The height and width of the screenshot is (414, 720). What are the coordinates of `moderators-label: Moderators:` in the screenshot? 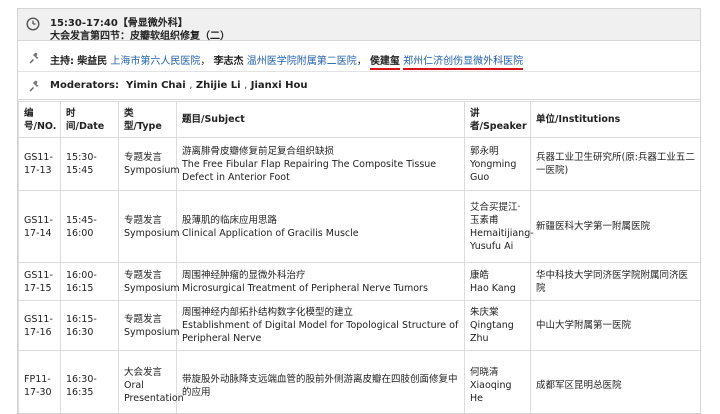 It's located at (84, 85).